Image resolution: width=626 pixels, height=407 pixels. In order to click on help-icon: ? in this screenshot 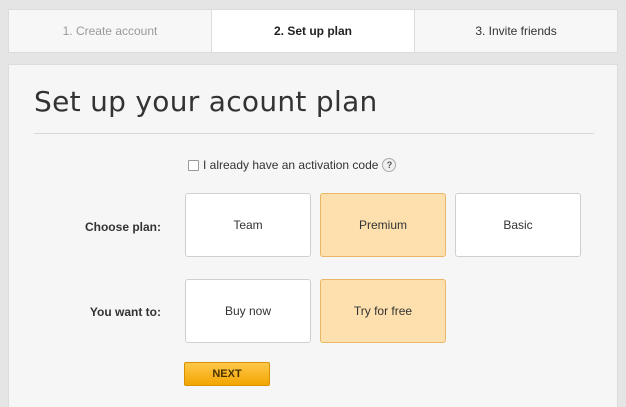, I will do `click(389, 165)`.